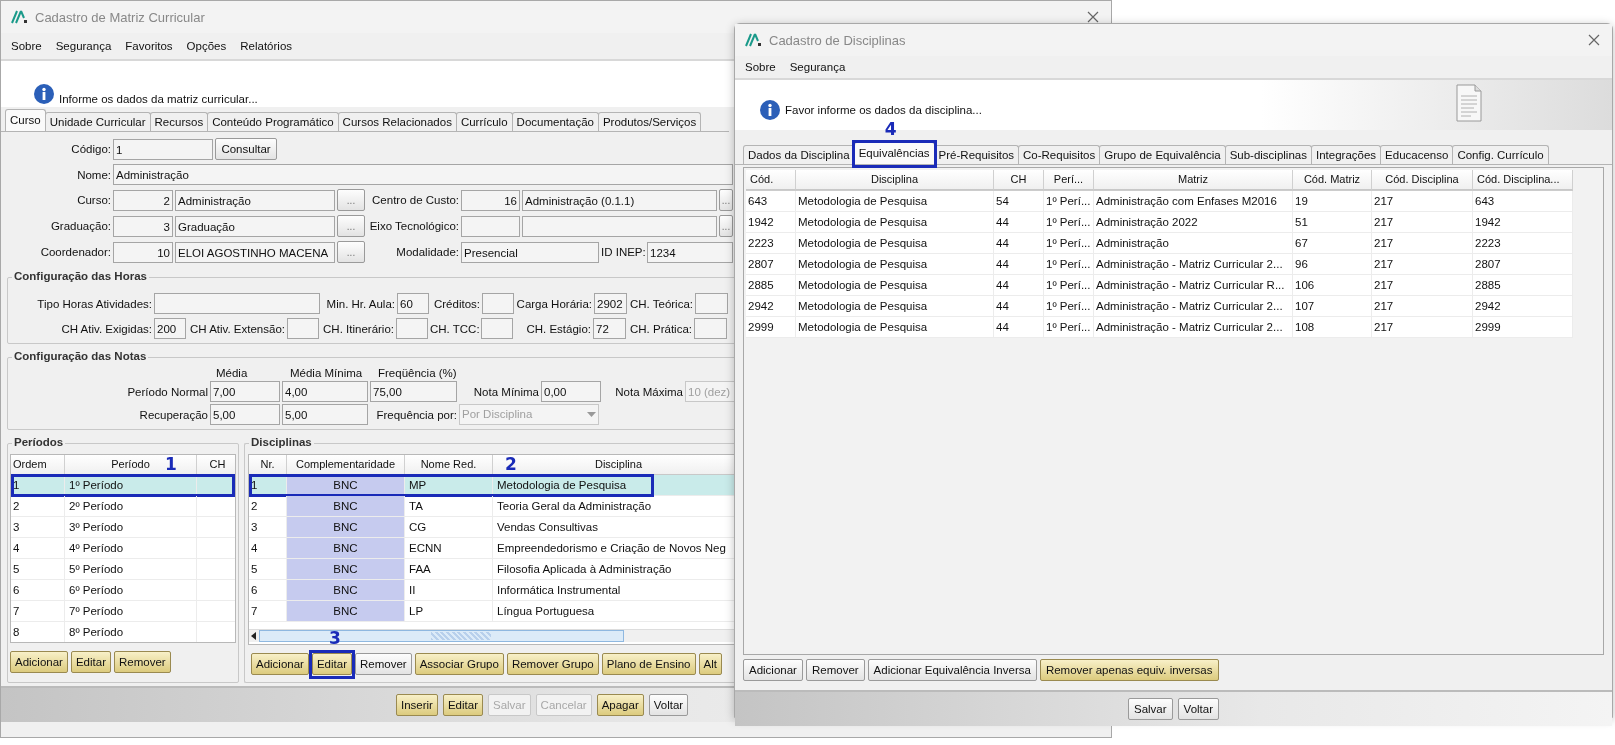  Describe the element at coordinates (449, 548) in the screenshot. I see `table-cell: ECNN` at that location.